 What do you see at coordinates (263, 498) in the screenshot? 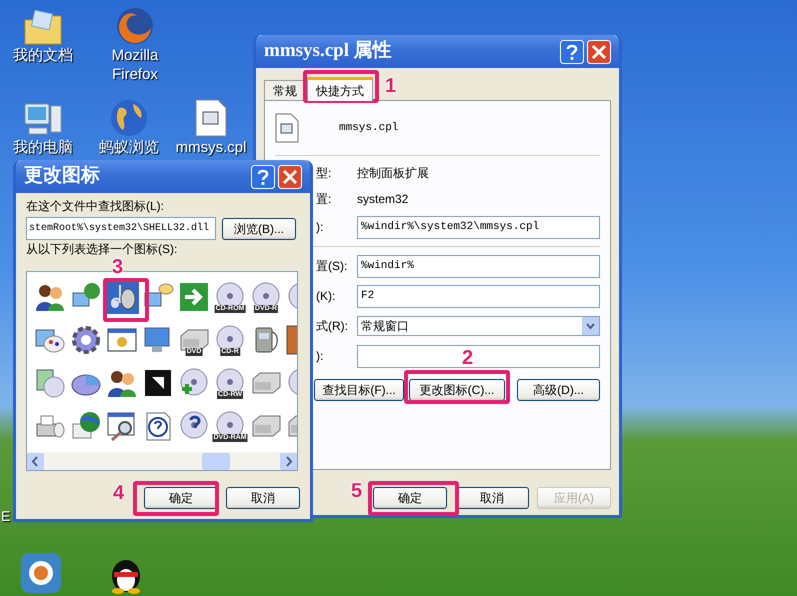
I see `dialog-button: 取消` at bounding box center [263, 498].